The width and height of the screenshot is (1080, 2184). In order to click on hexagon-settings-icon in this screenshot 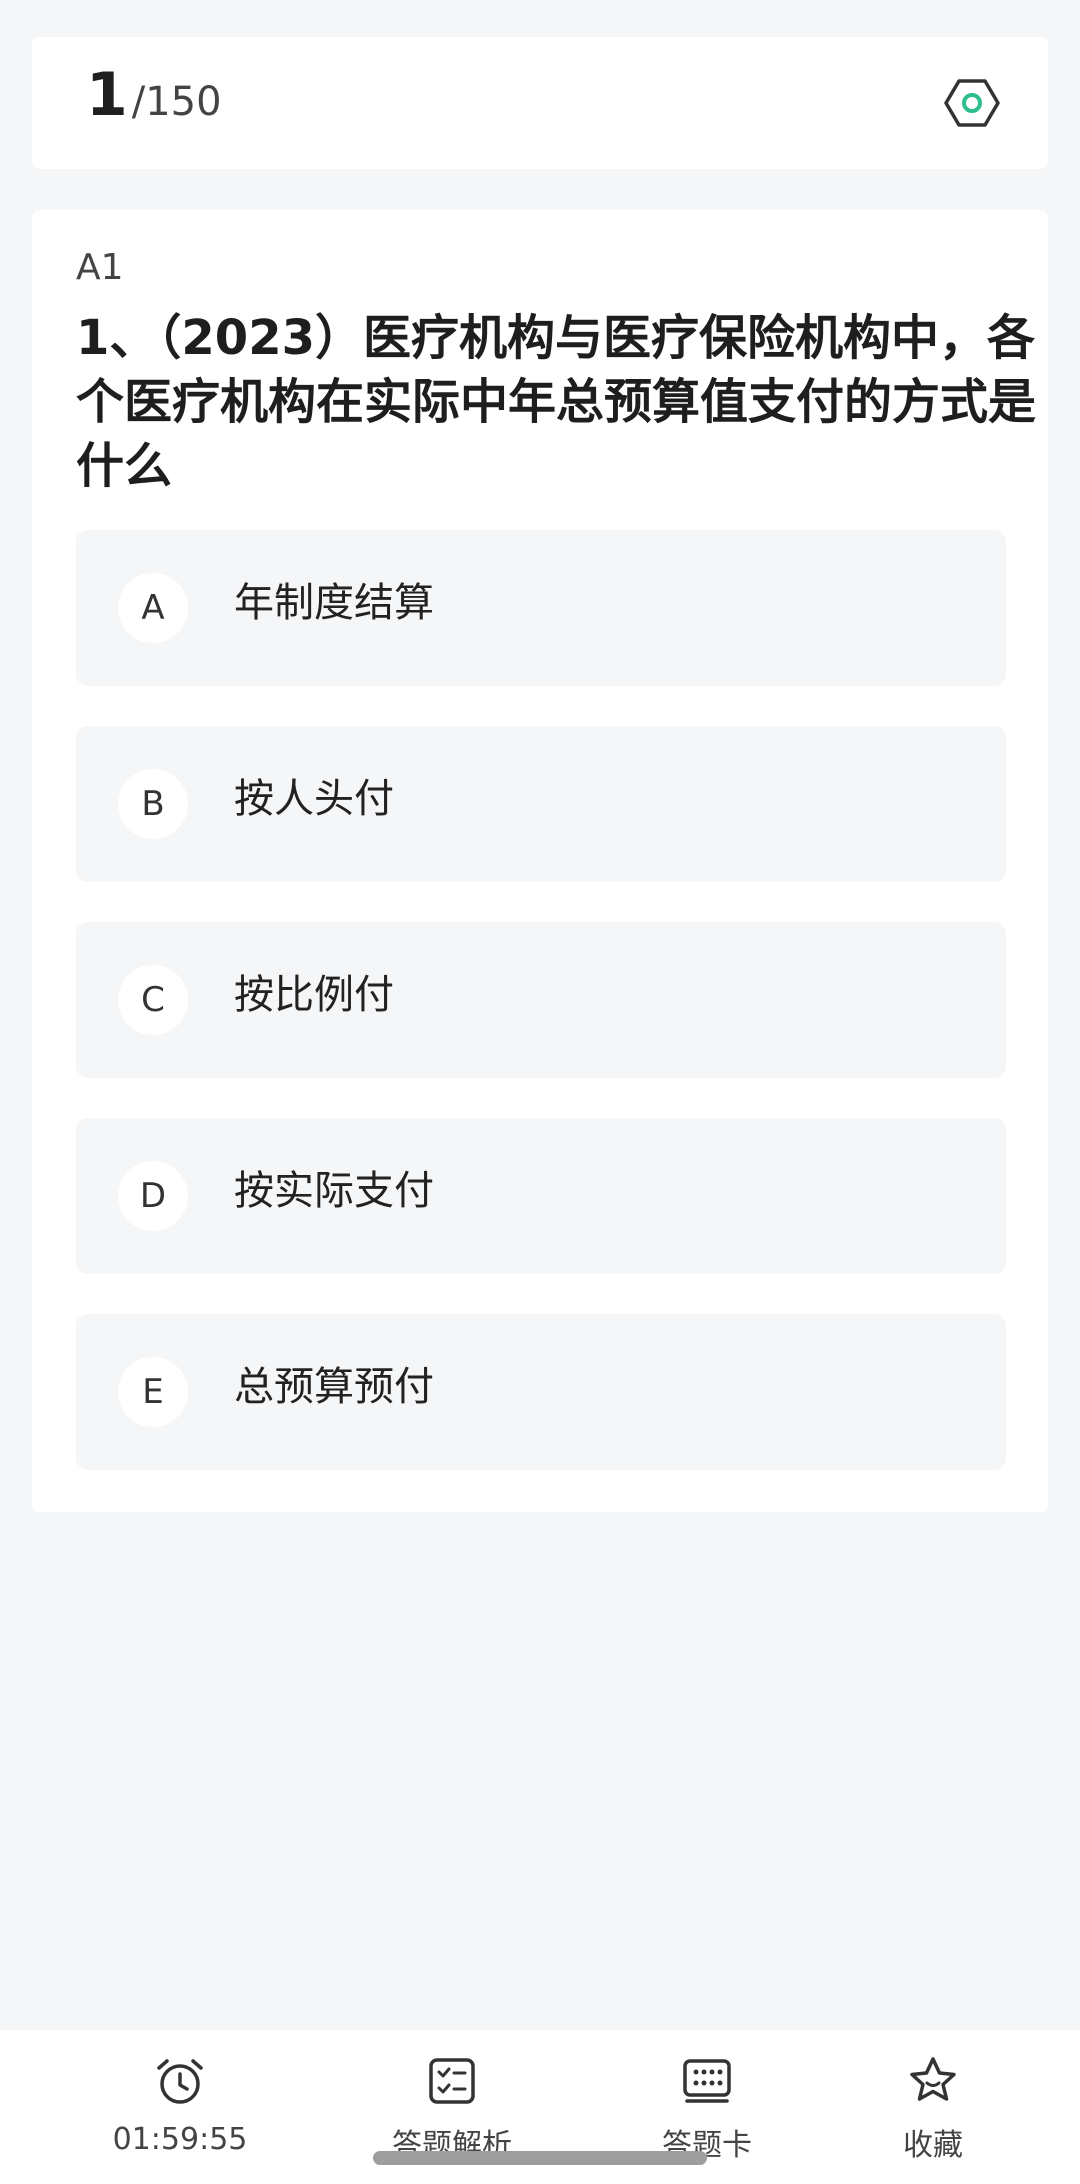, I will do `click(972, 103)`.